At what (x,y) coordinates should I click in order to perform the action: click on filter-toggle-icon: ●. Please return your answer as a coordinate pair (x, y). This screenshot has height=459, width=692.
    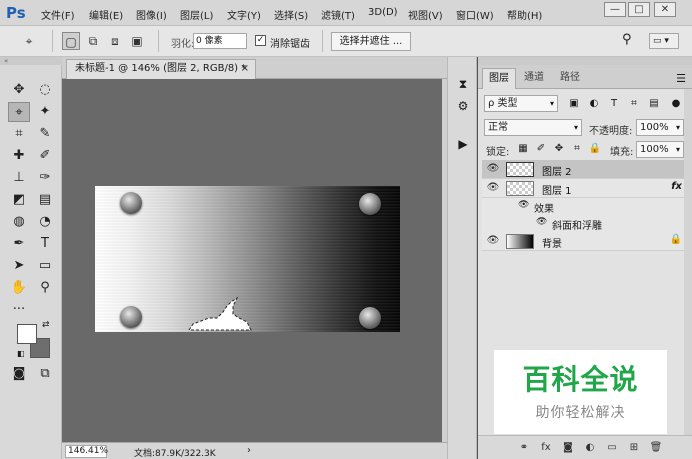
    Looking at the image, I should click on (676, 104).